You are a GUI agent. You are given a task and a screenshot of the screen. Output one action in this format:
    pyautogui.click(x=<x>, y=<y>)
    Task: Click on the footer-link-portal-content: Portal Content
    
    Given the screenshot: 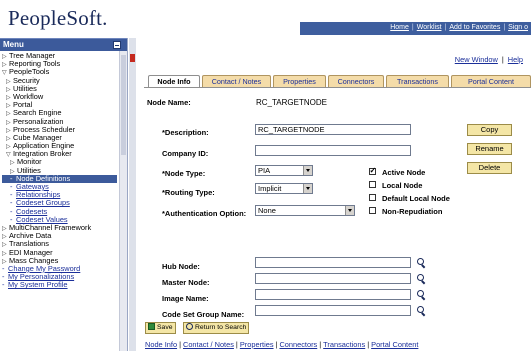 What is the action you would take?
    pyautogui.click(x=394, y=344)
    